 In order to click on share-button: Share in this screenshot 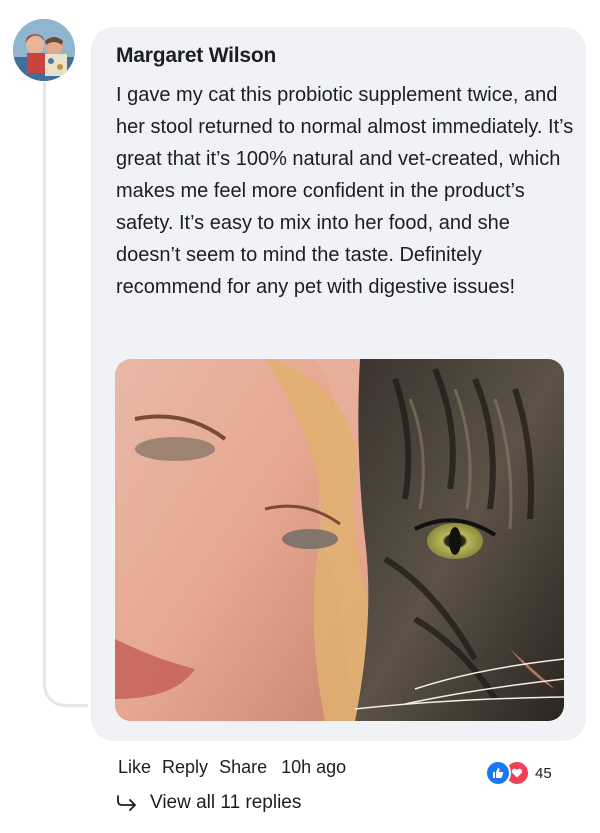, I will do `click(243, 767)`.